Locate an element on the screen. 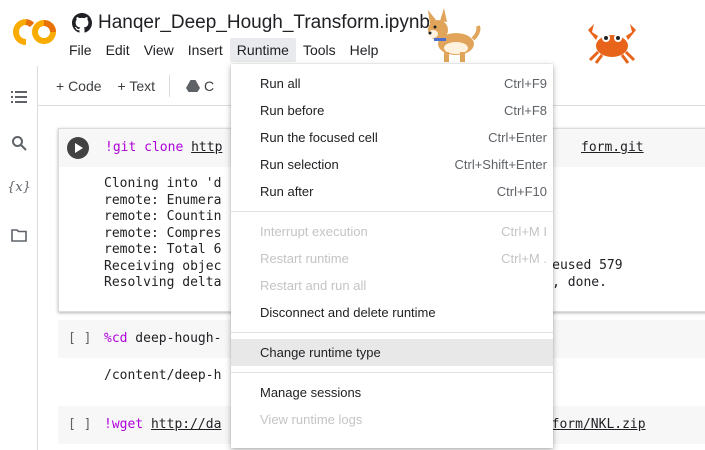 The height and width of the screenshot is (450, 705). menu-edit: Edit is located at coordinates (118, 50).